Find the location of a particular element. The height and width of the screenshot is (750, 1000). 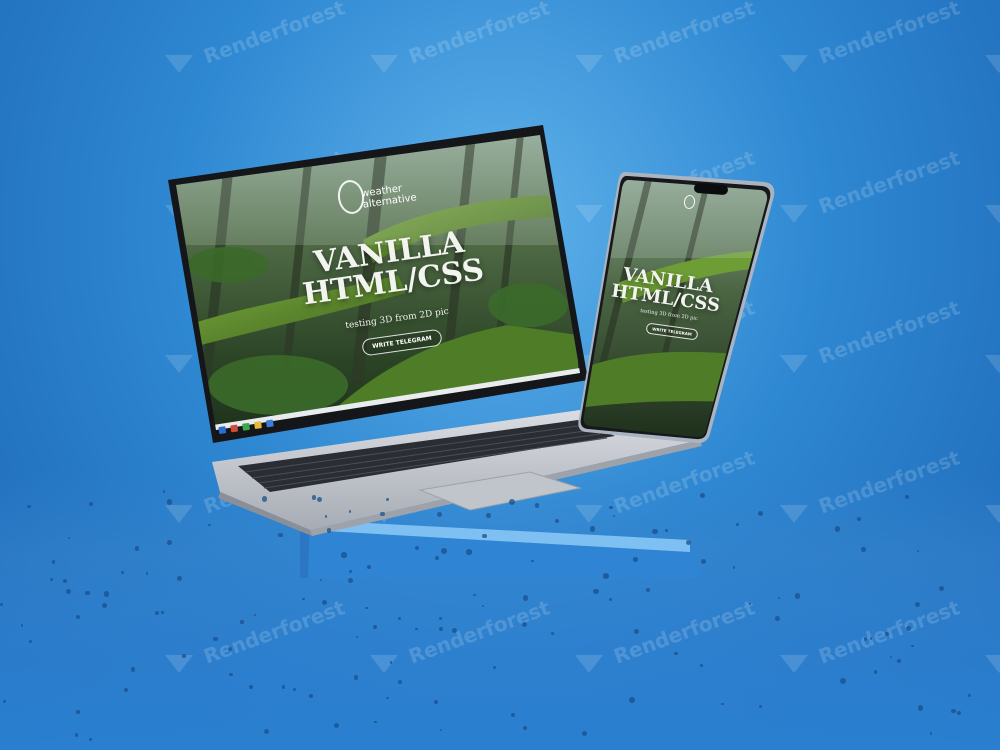

browser-icon is located at coordinates (246, 426).